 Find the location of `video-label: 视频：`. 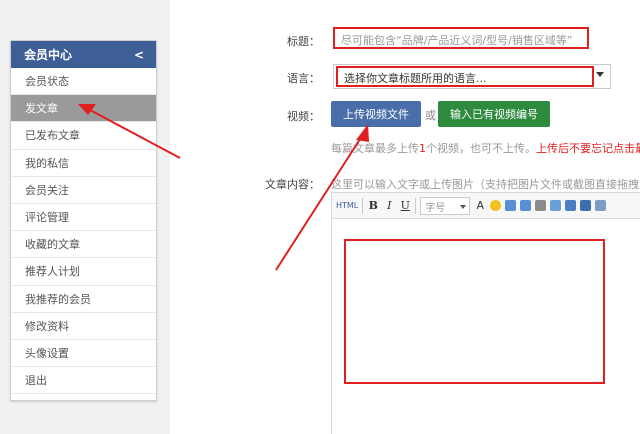

video-label: 视频： is located at coordinates (303, 116).